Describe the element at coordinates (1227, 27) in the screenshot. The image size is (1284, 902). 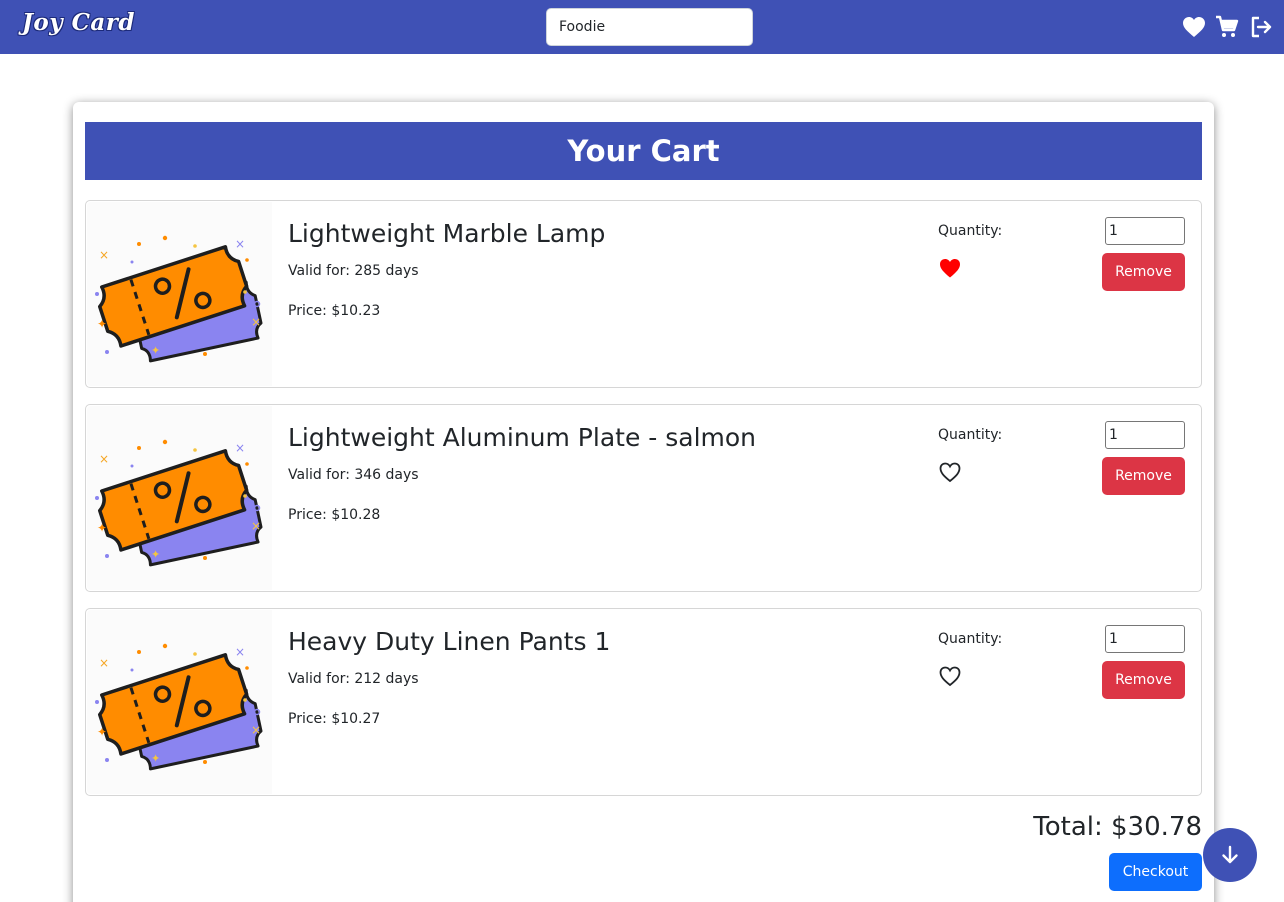
I see `cart-icon` at that location.